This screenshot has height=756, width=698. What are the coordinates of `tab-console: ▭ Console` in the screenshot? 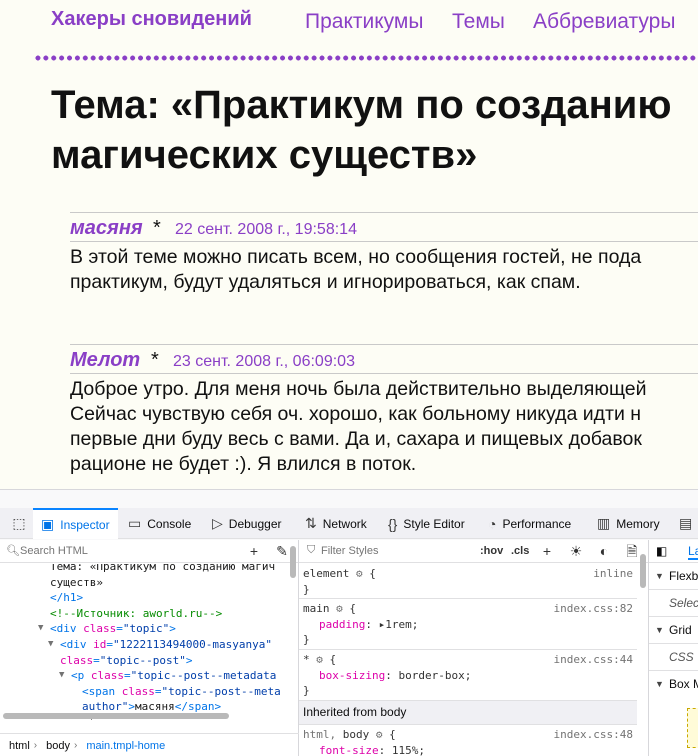 It's located at (159, 523).